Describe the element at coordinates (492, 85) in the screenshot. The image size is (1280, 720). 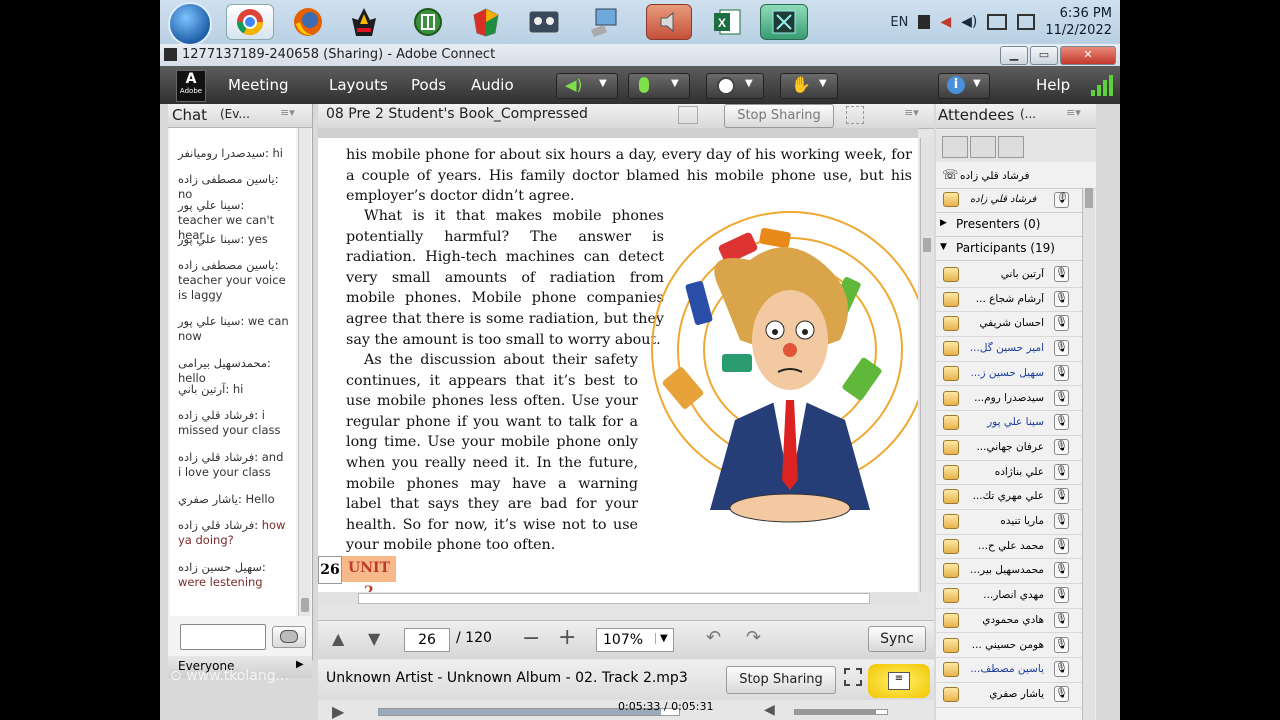
I see `menu-audio: Audio` at that location.